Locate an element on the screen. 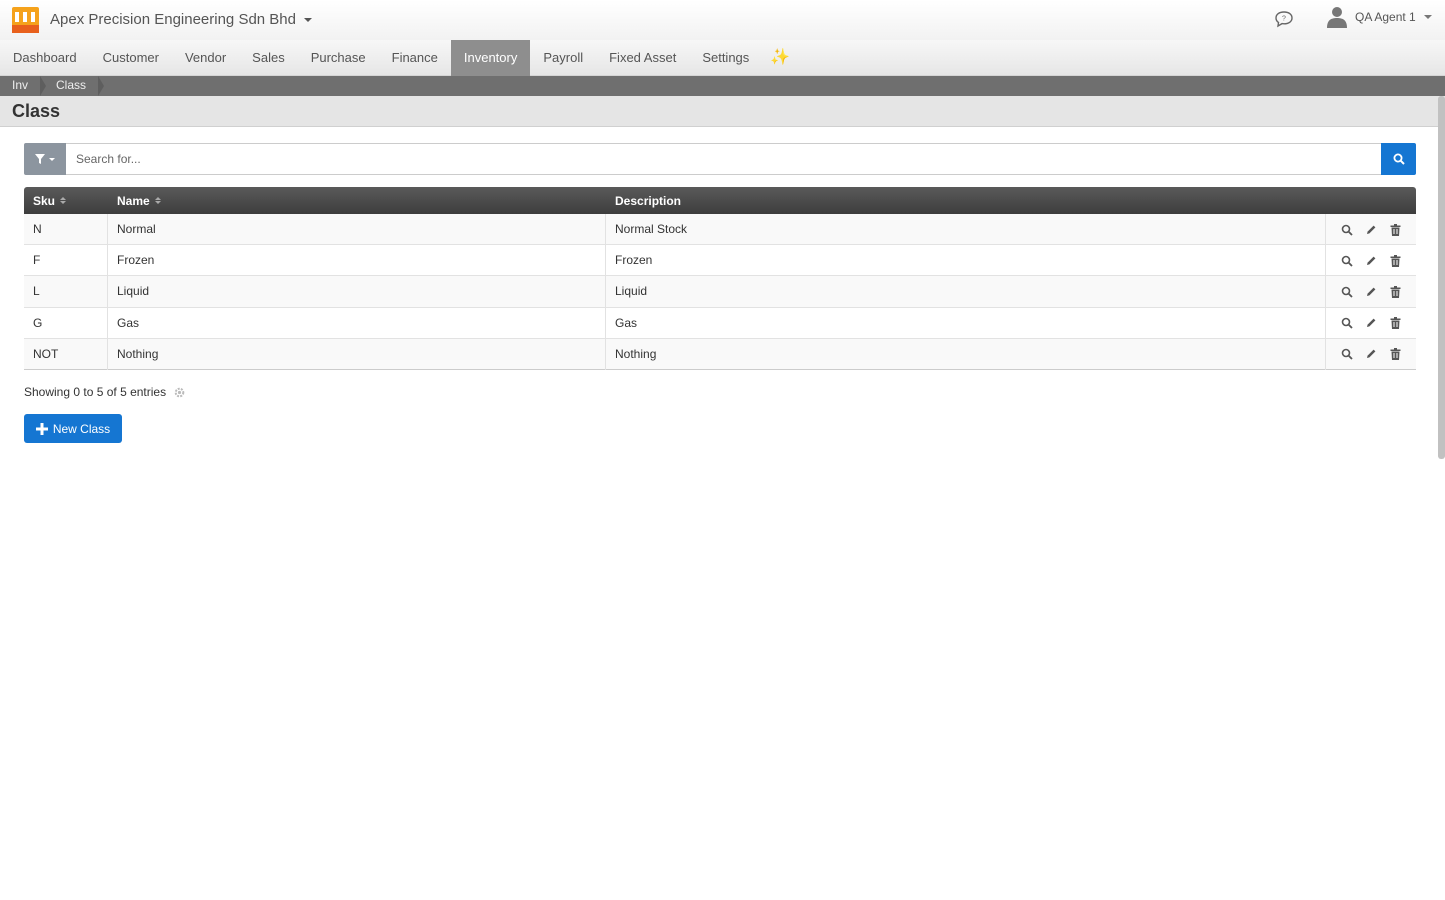 The image size is (1445, 900). table-row: F Frozen Frozen is located at coordinates (720, 261).